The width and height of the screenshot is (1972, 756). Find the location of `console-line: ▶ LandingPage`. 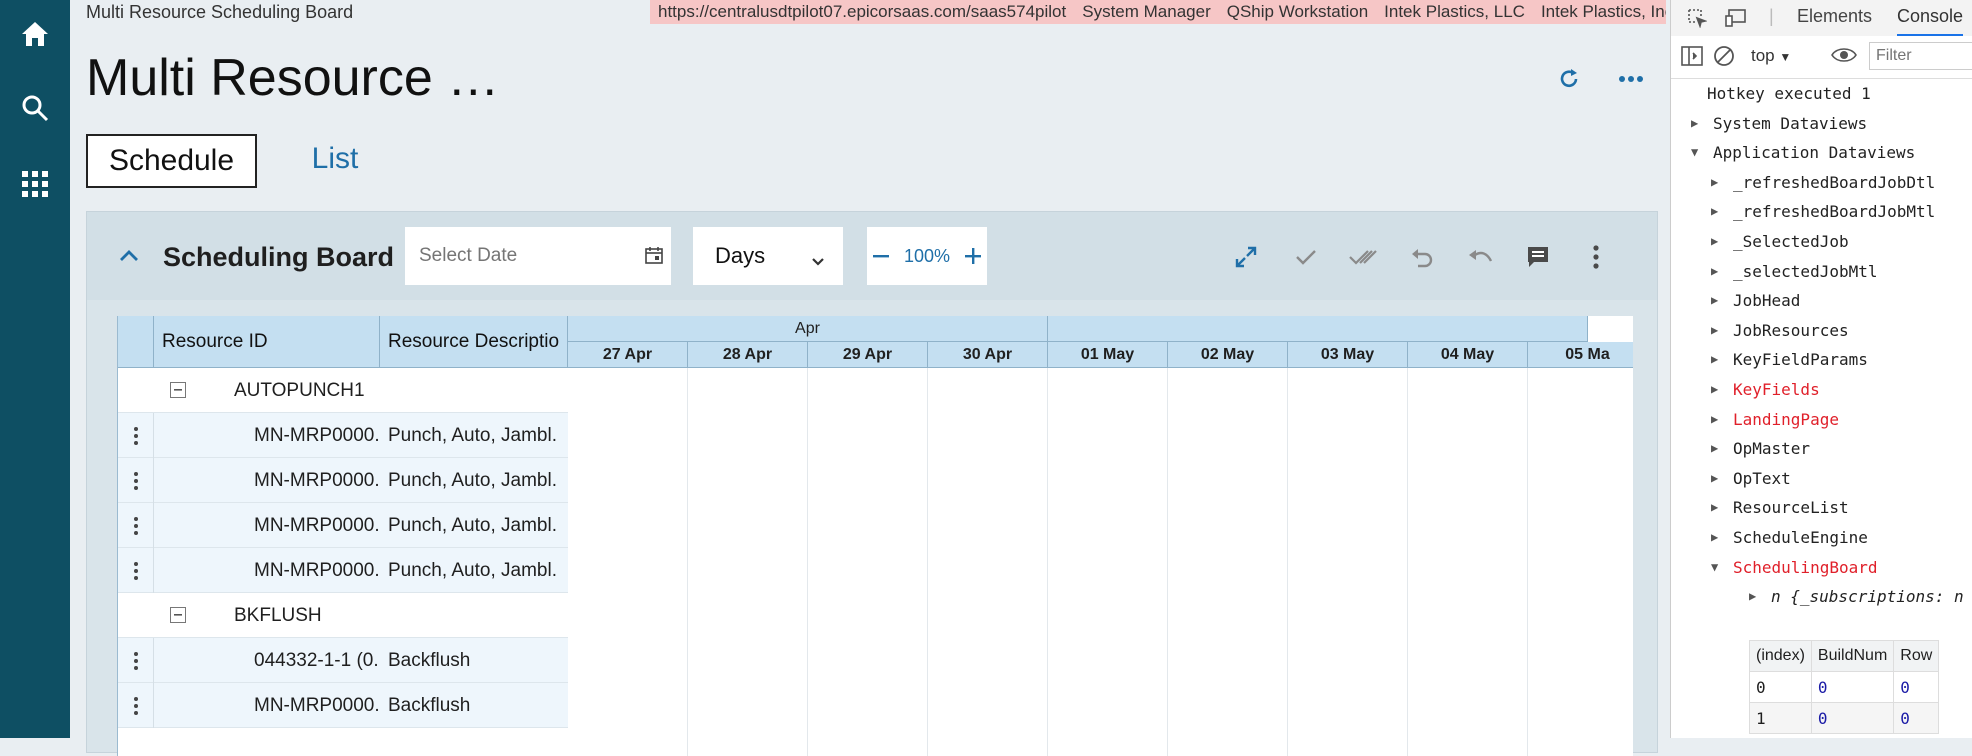

console-line: ▶ LandingPage is located at coordinates (1821, 420).